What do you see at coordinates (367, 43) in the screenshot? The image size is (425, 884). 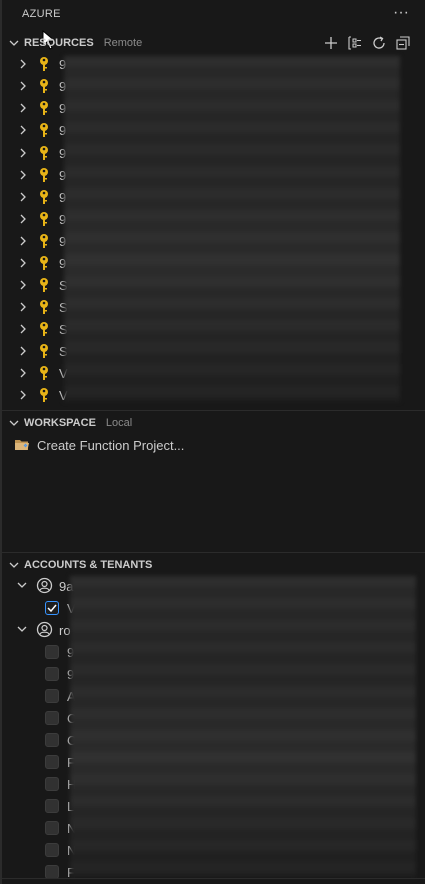 I see `resources-actions` at bounding box center [367, 43].